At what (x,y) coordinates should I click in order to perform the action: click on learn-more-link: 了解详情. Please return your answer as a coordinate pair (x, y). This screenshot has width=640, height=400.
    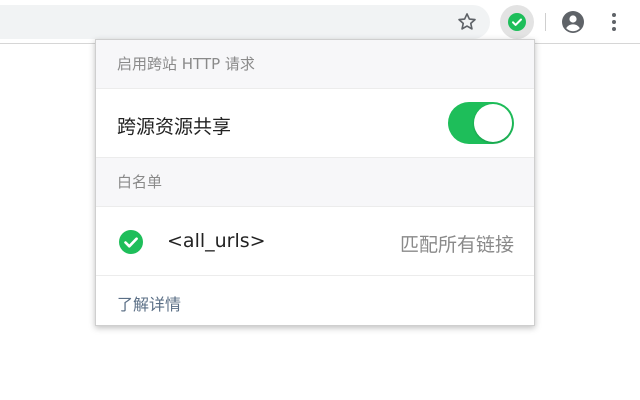
    Looking at the image, I should click on (149, 303).